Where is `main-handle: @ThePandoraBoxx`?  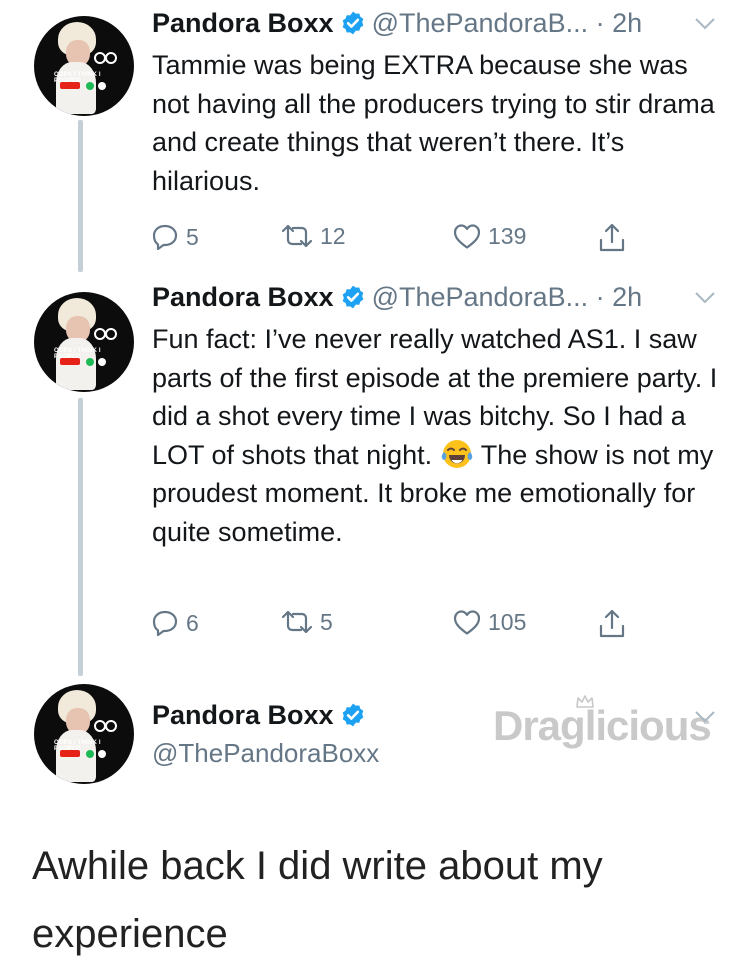
main-handle: @ThePandoraBoxx is located at coordinates (265, 753).